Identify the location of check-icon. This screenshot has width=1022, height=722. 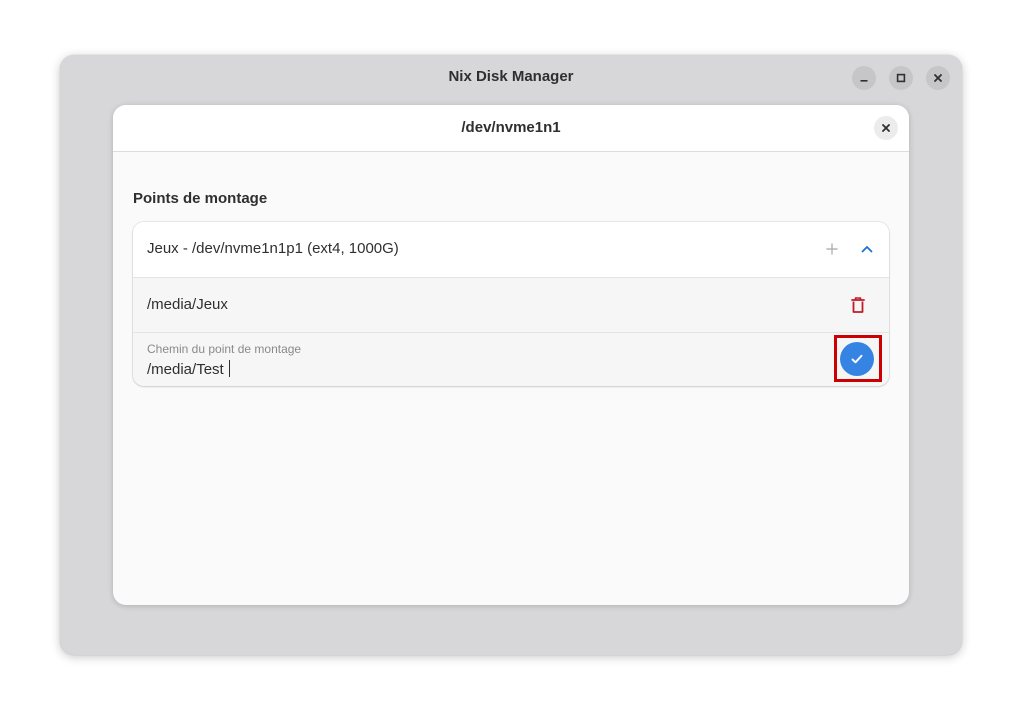
(857, 359).